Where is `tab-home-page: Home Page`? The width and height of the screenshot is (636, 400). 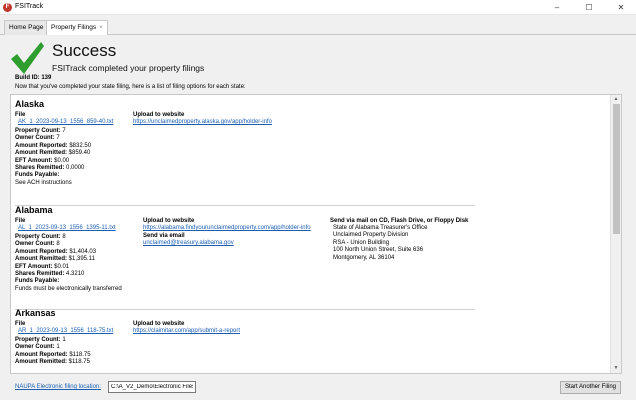
tab-home-page: Home Page is located at coordinates (26, 27).